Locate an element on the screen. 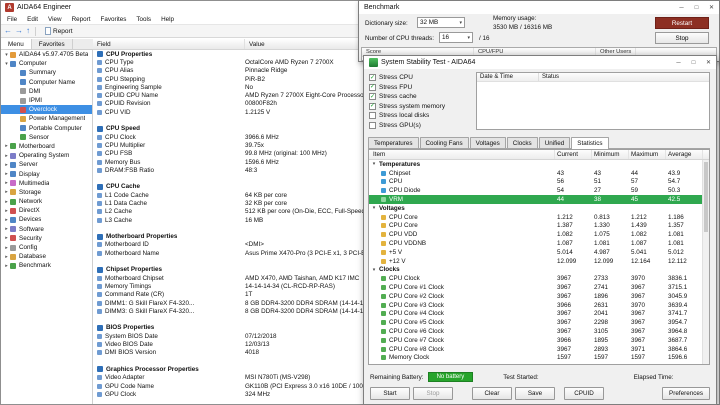  menu-item: Favorites is located at coordinates (113, 19).